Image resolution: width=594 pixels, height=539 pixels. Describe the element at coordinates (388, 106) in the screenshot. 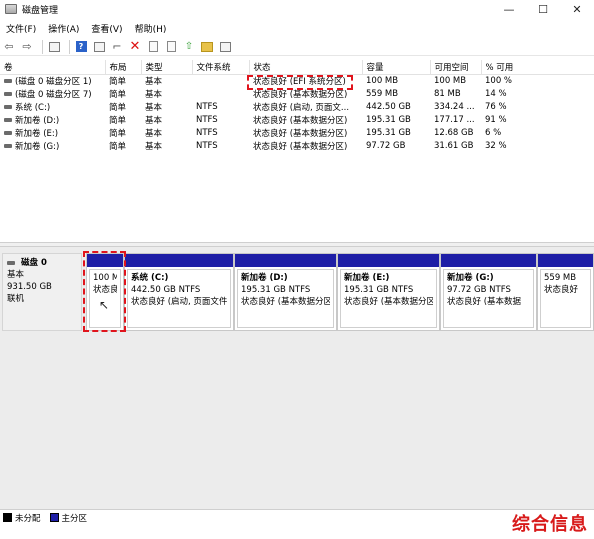

I see `volume-capacity: 442.50 GB` at that location.